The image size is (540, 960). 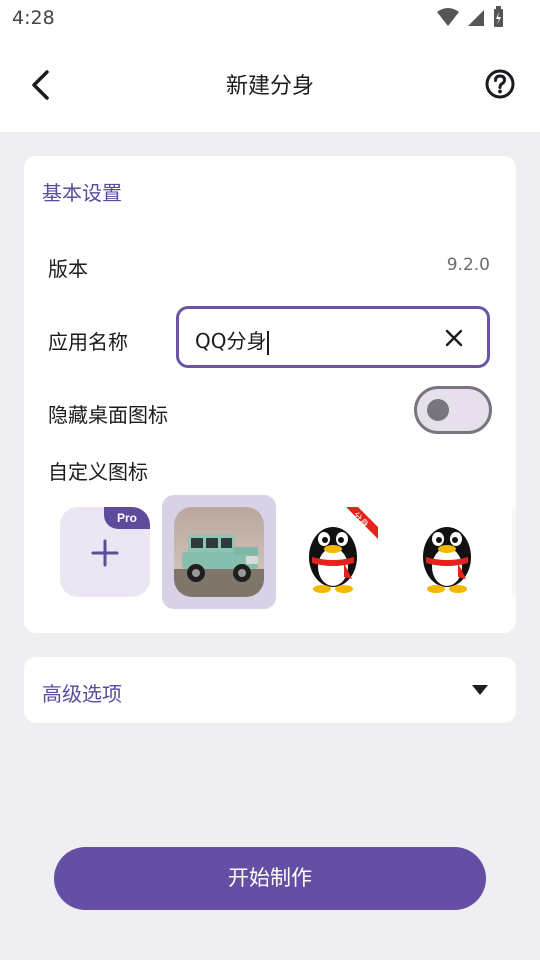 What do you see at coordinates (88, 342) in the screenshot?
I see `app-name-label: 应用名称` at bounding box center [88, 342].